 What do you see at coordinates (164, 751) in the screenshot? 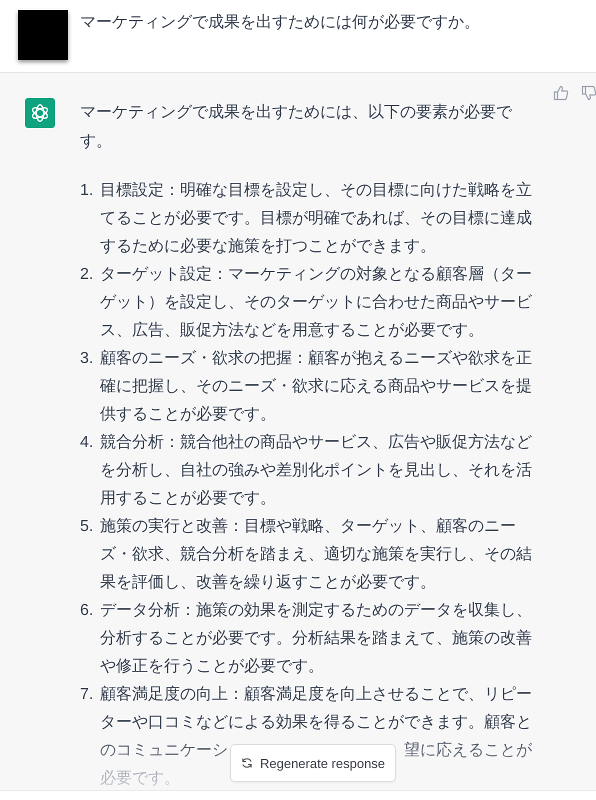
I see `list-item-text: のコミュニケーシ` at bounding box center [164, 751].